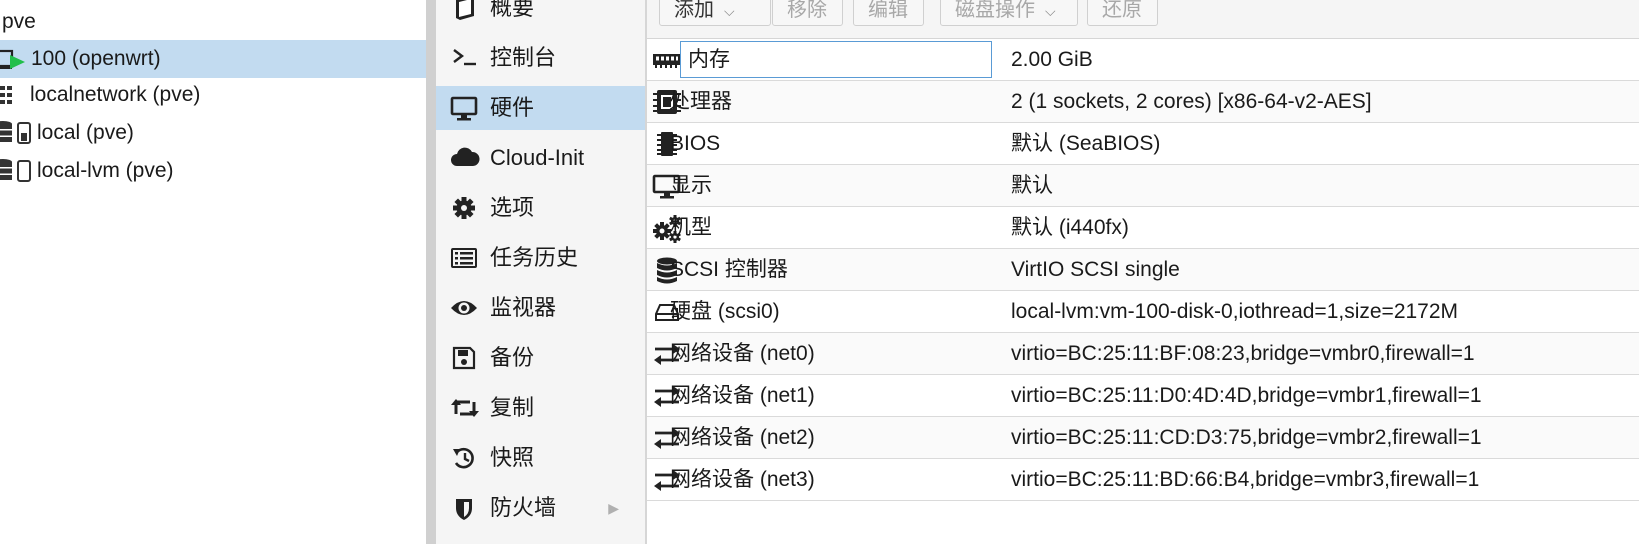 The image size is (1639, 544). Describe the element at coordinates (534, 257) in the screenshot. I see `nav-item-label: 任务历史` at that location.